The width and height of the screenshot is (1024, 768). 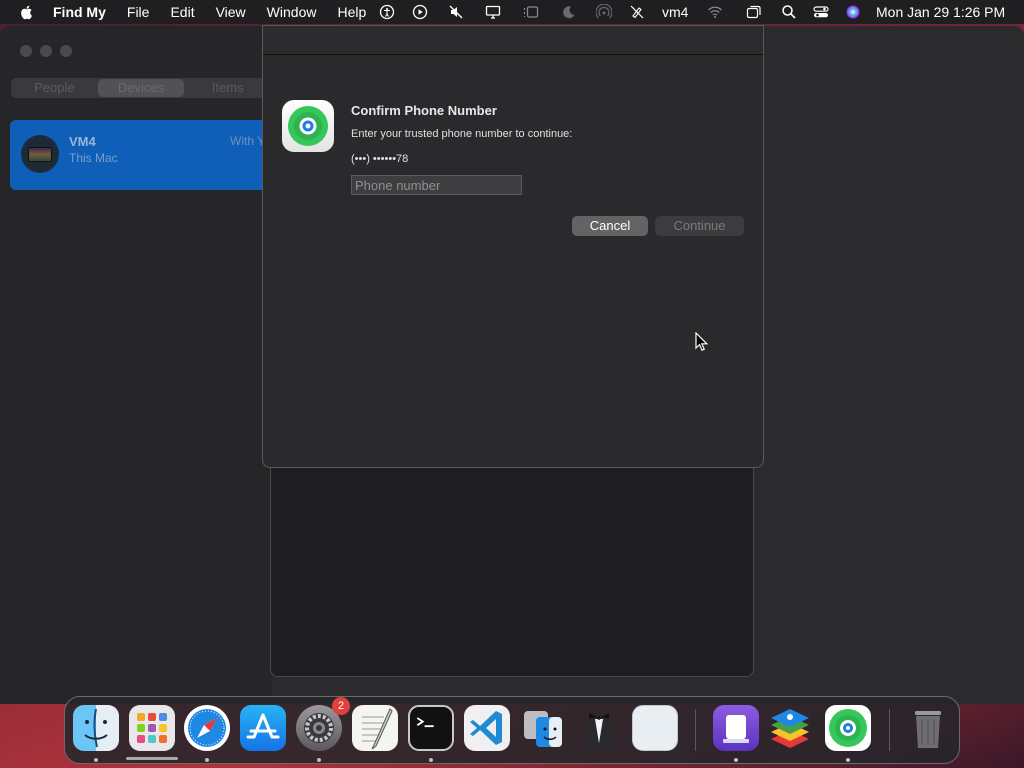 What do you see at coordinates (96, 760) in the screenshot?
I see `finder-running-indicator` at bounding box center [96, 760].